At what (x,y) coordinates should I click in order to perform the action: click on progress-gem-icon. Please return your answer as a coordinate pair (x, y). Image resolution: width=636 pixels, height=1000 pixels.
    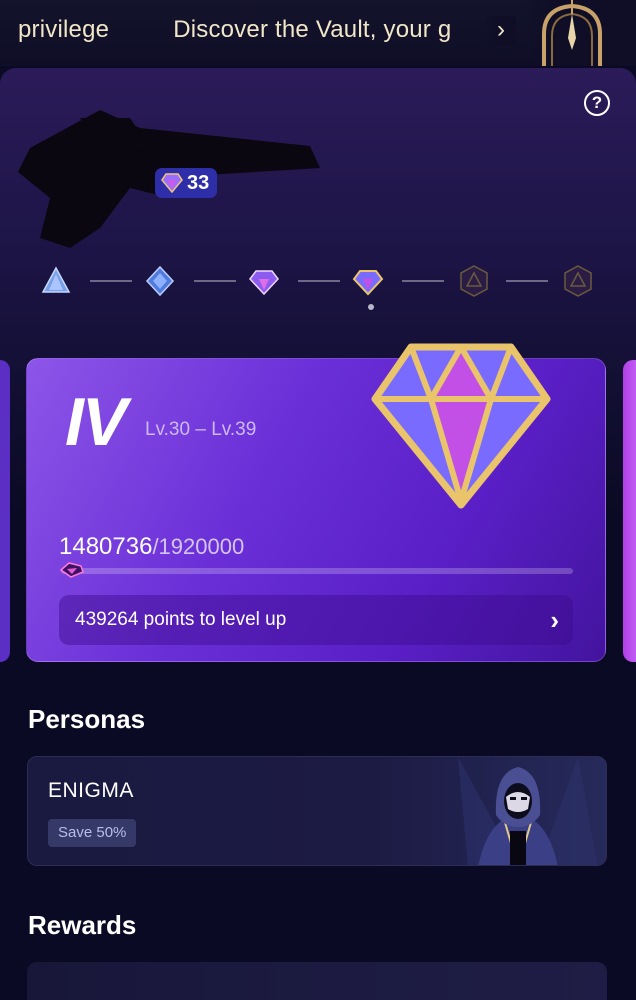
    Looking at the image, I should click on (71, 570).